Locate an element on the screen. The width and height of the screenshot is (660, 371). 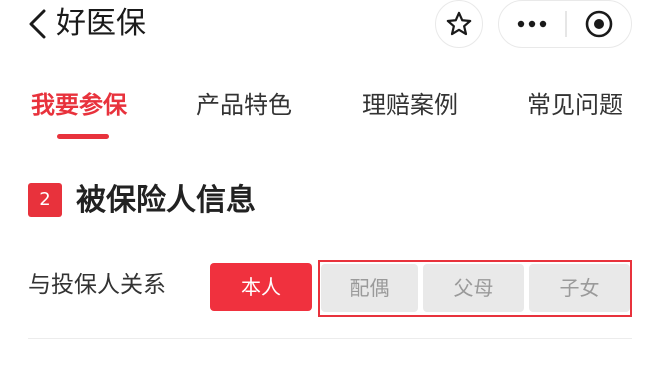
chevron-left-icon is located at coordinates (37, 24).